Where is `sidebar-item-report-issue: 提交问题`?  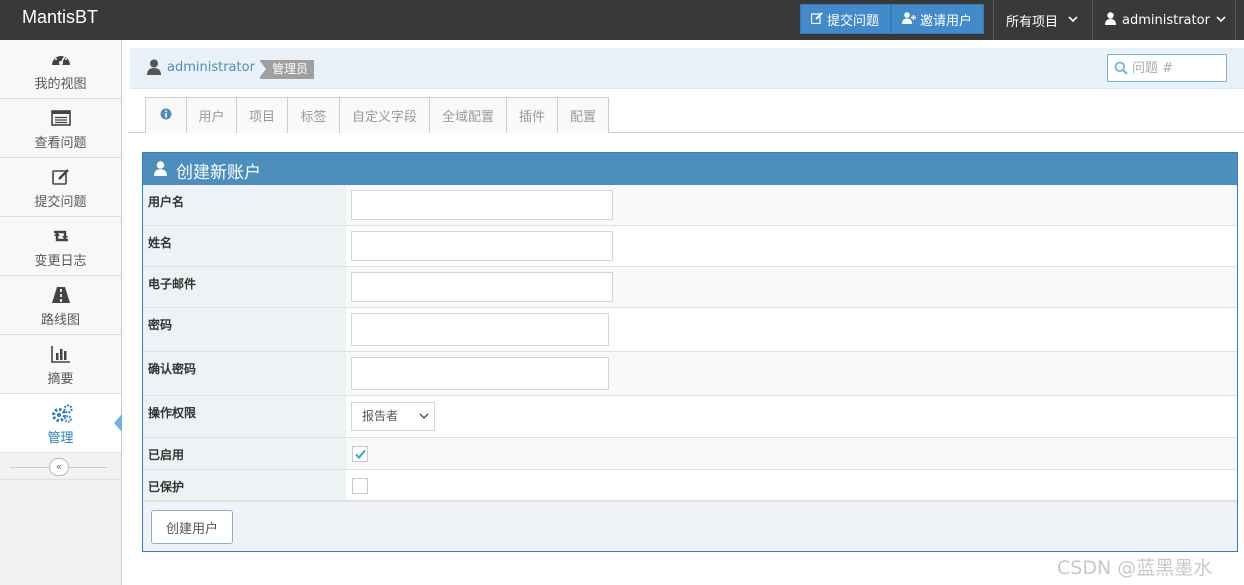 sidebar-item-report-issue: 提交问题 is located at coordinates (60, 187).